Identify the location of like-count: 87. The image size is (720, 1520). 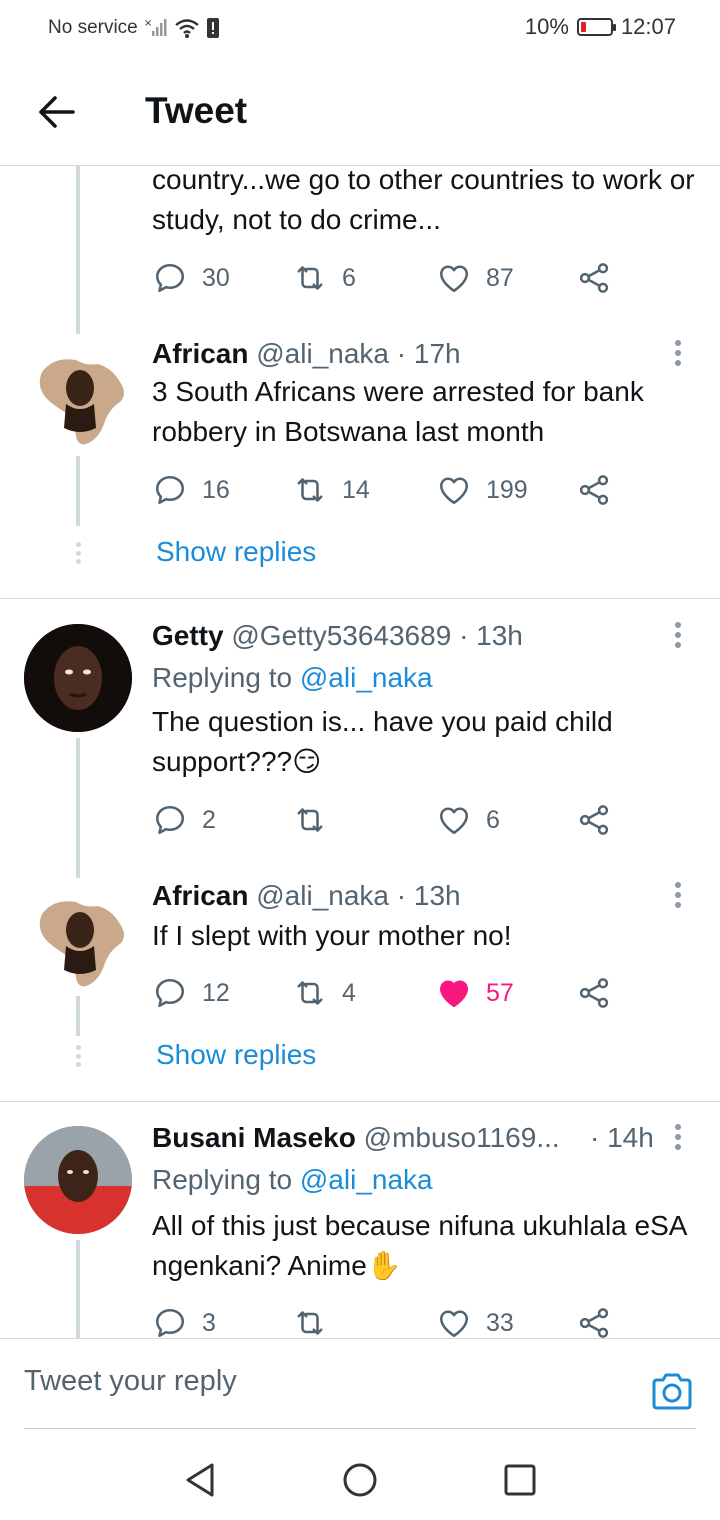
(500, 277).